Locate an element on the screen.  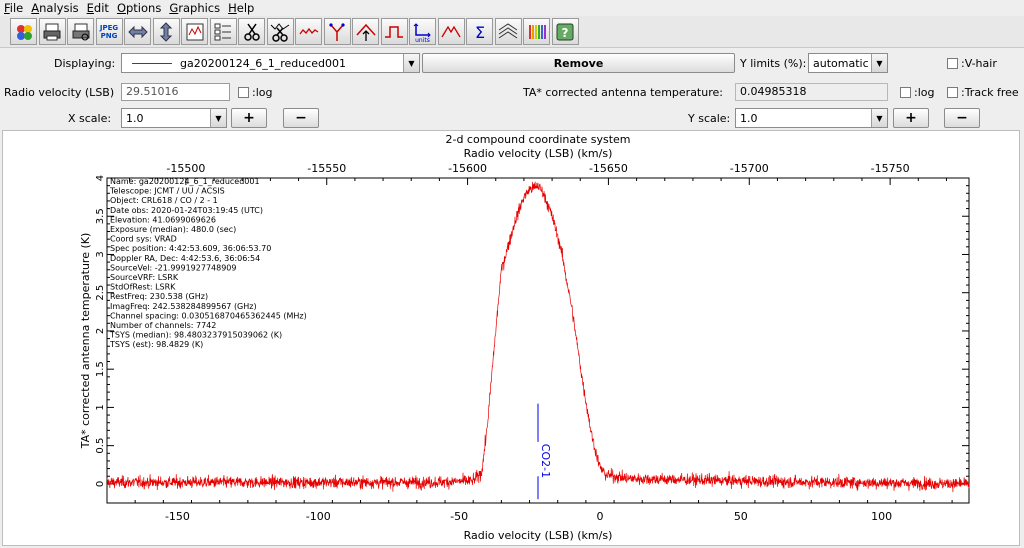
top-x-tick-label: -15500 is located at coordinates (185, 168).